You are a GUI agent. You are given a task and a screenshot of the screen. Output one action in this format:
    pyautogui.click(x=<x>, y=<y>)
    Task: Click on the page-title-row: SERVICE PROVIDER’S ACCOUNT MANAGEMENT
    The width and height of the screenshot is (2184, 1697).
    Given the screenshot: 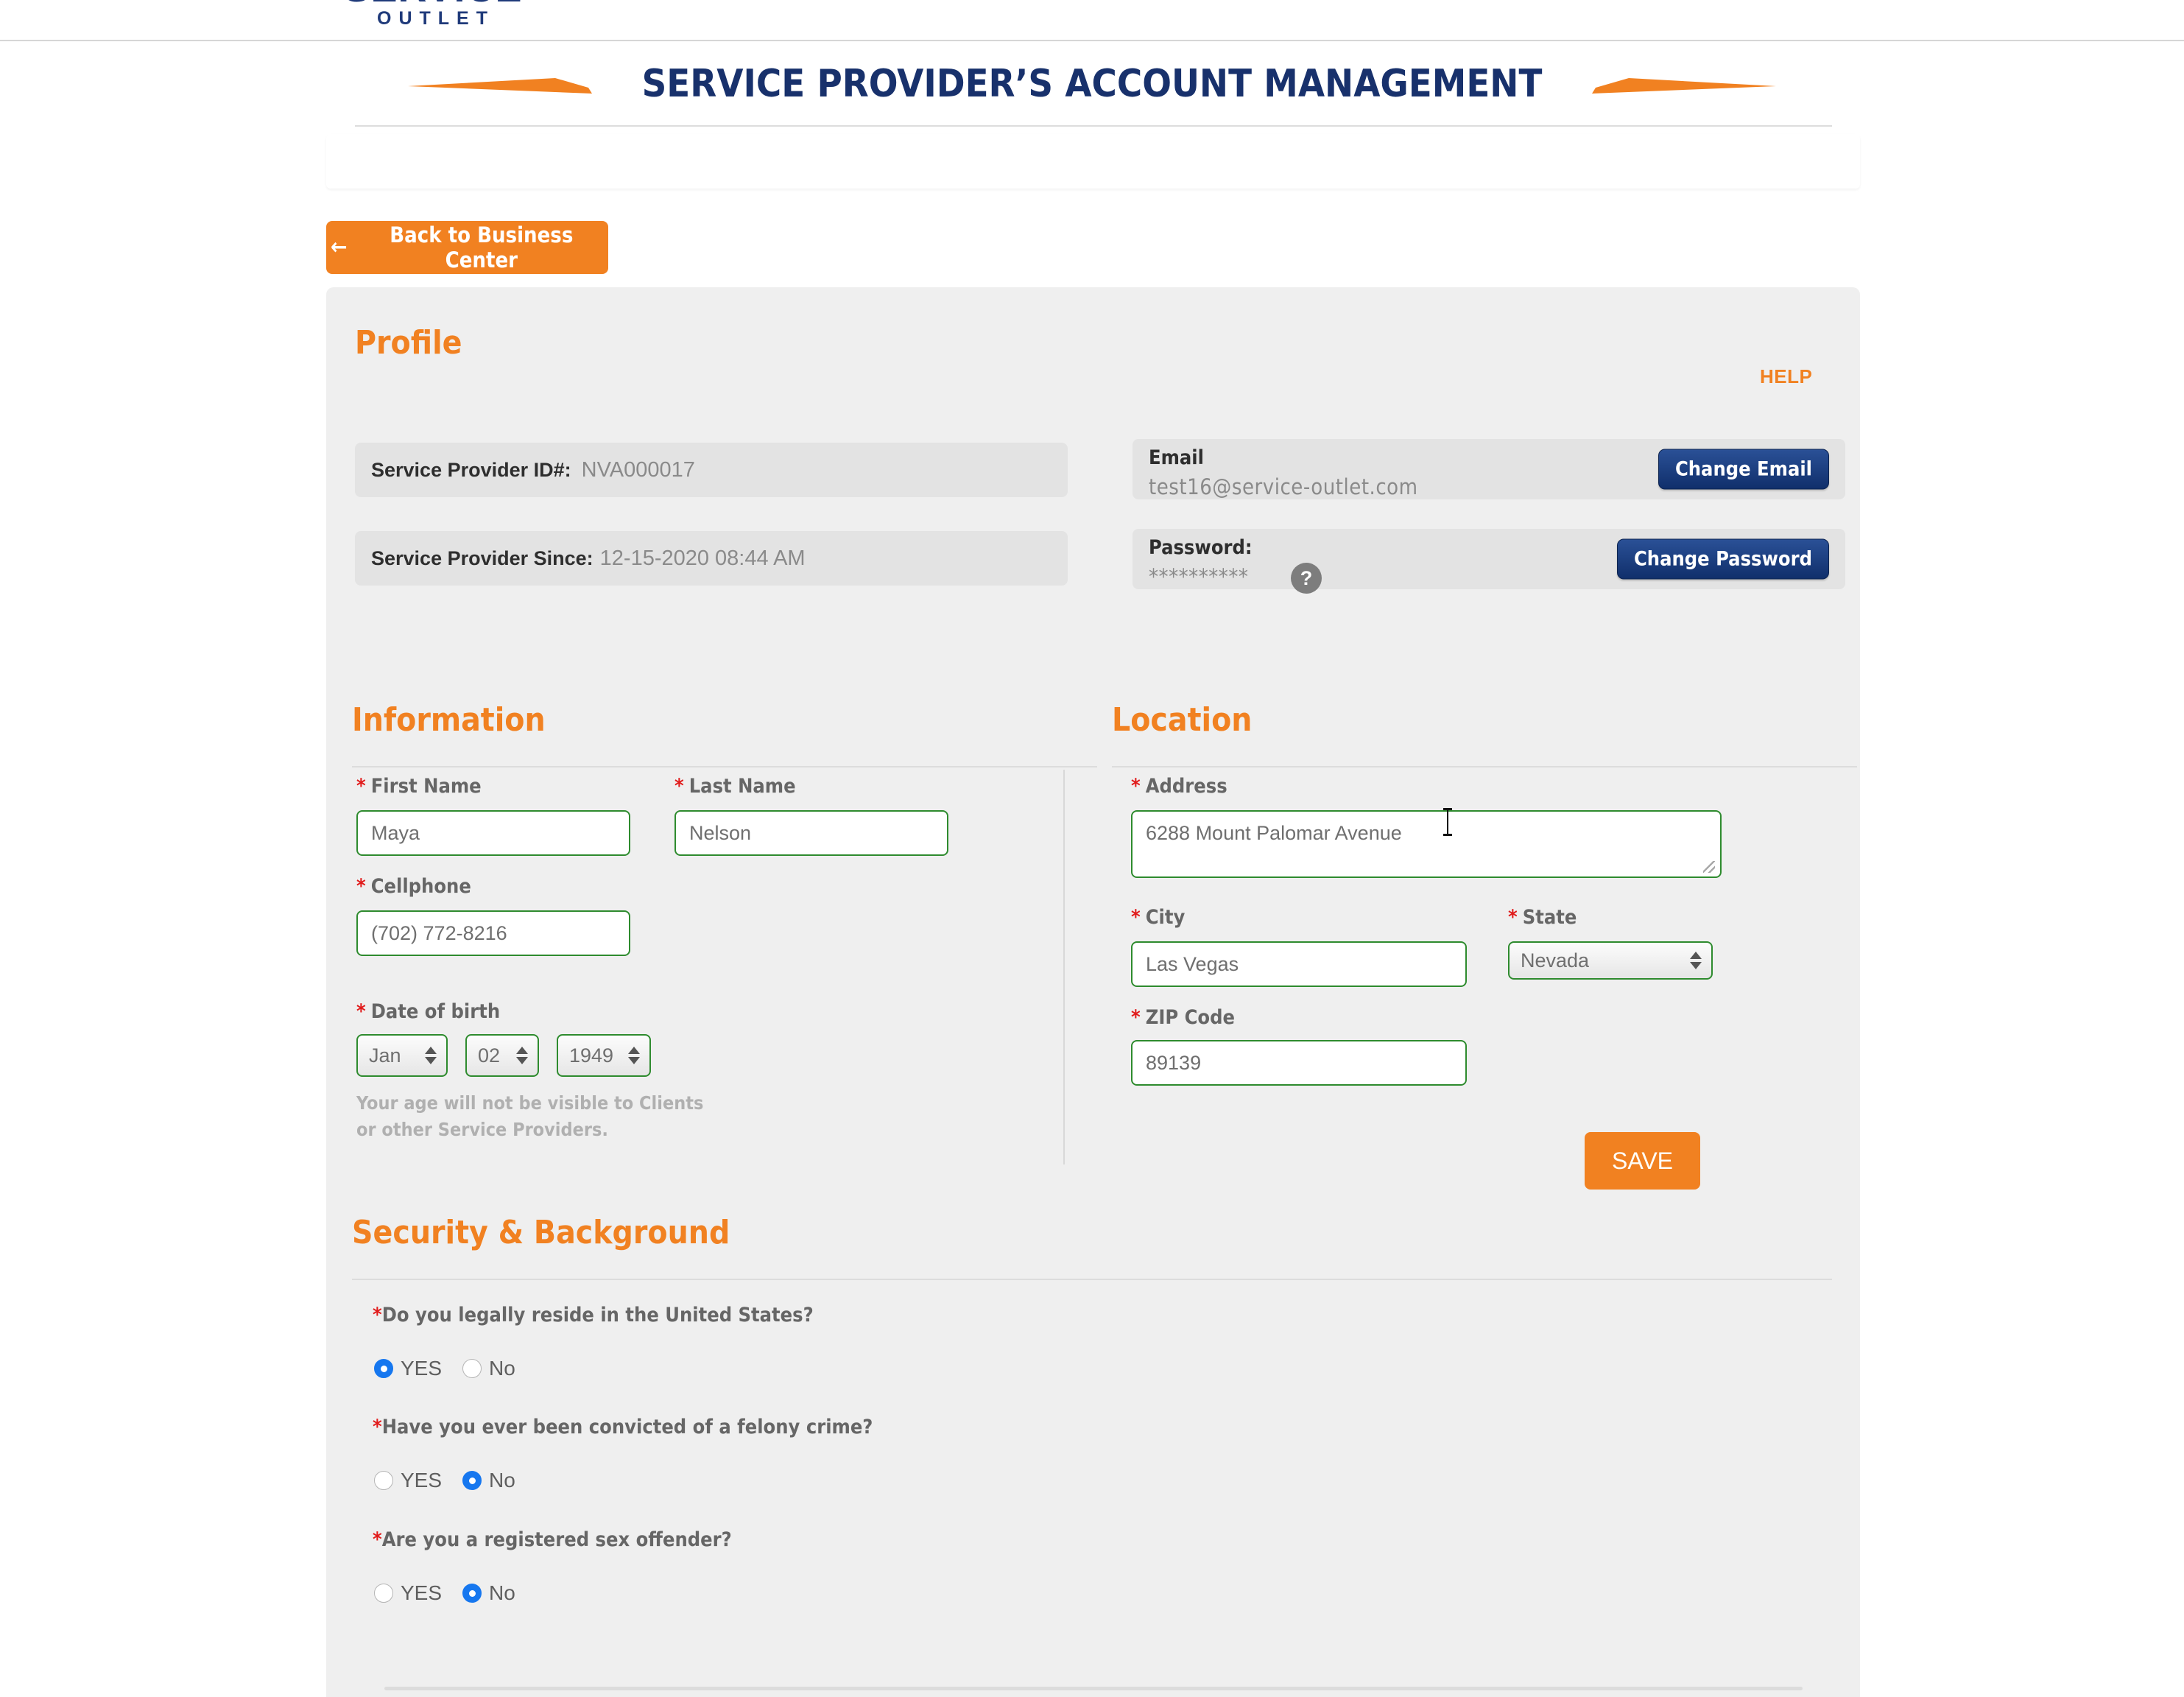 What is the action you would take?
    pyautogui.click(x=1092, y=84)
    